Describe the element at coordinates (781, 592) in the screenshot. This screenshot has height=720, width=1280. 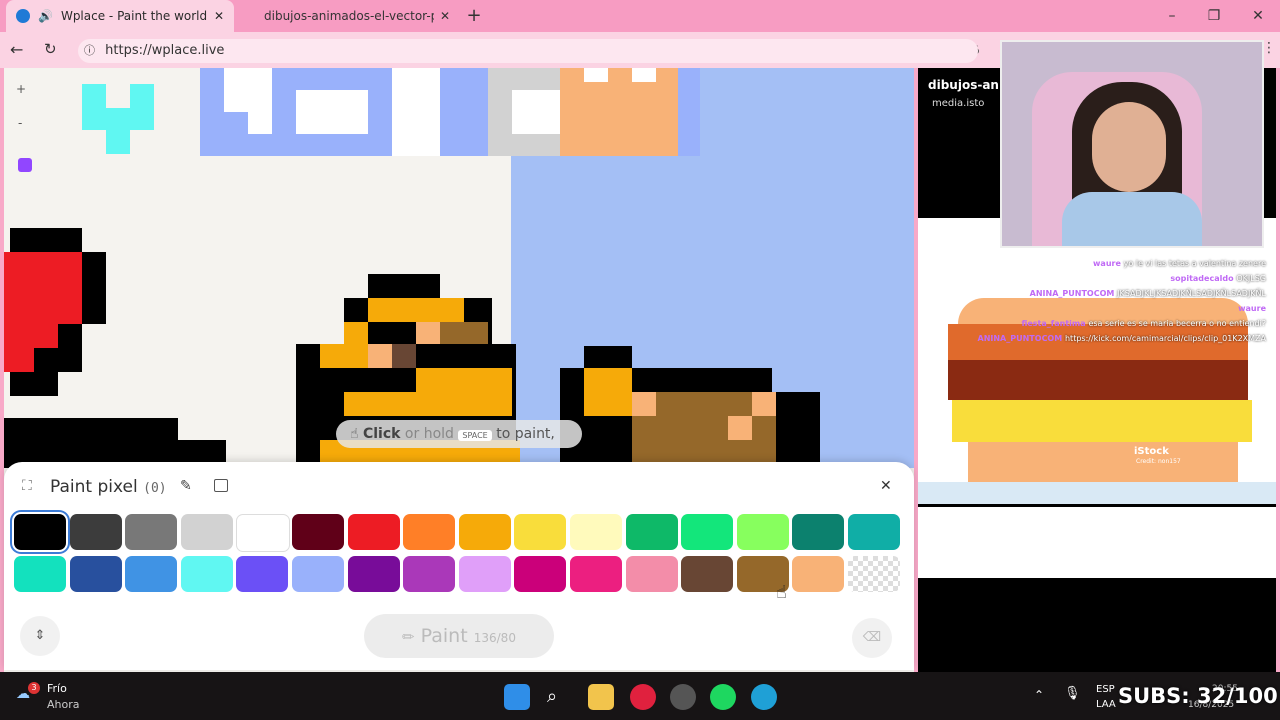
I see `mouse-cursor-icon: ☝` at that location.